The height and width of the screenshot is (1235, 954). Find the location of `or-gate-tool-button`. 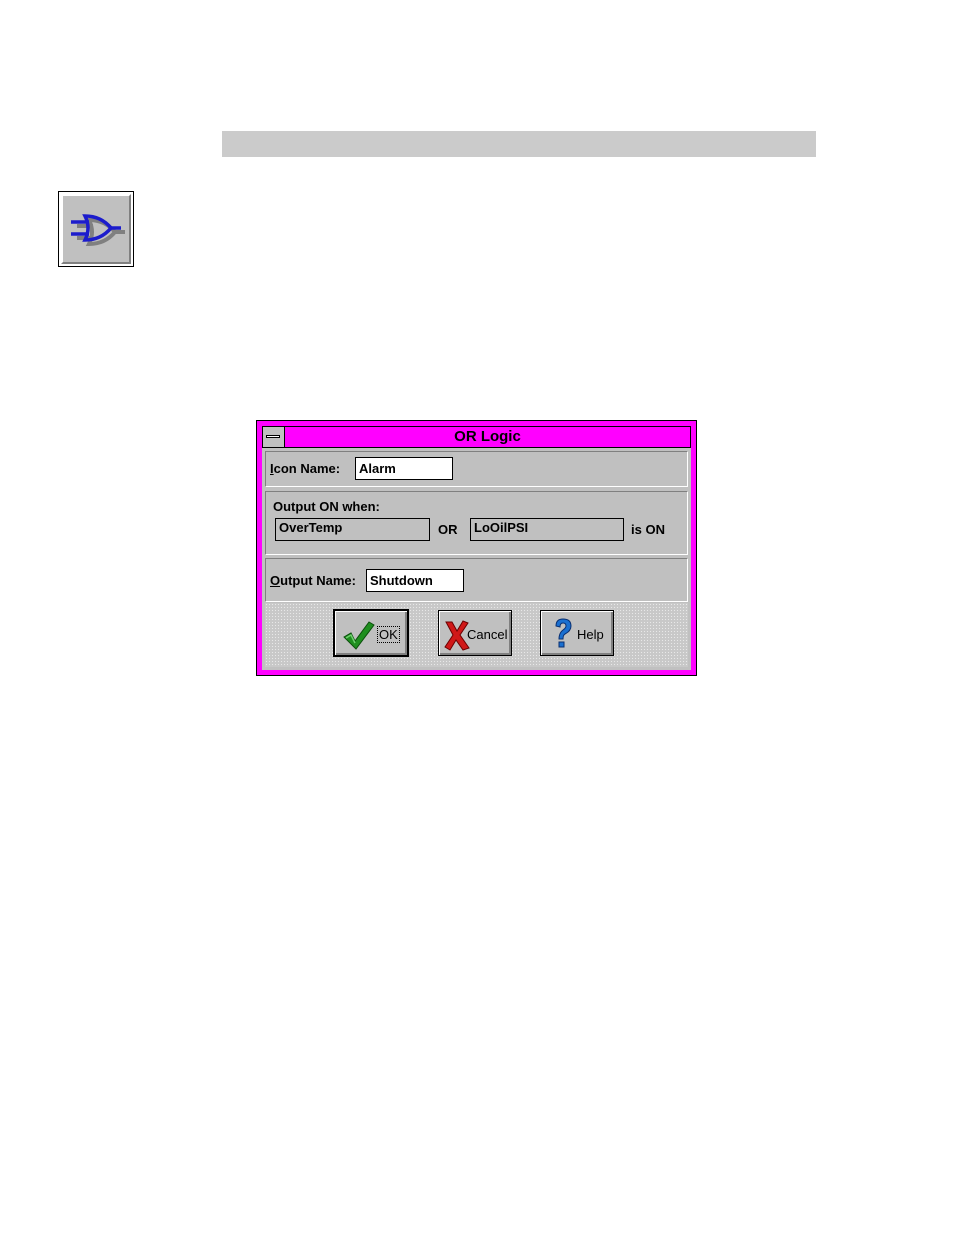

or-gate-tool-button is located at coordinates (96, 229).